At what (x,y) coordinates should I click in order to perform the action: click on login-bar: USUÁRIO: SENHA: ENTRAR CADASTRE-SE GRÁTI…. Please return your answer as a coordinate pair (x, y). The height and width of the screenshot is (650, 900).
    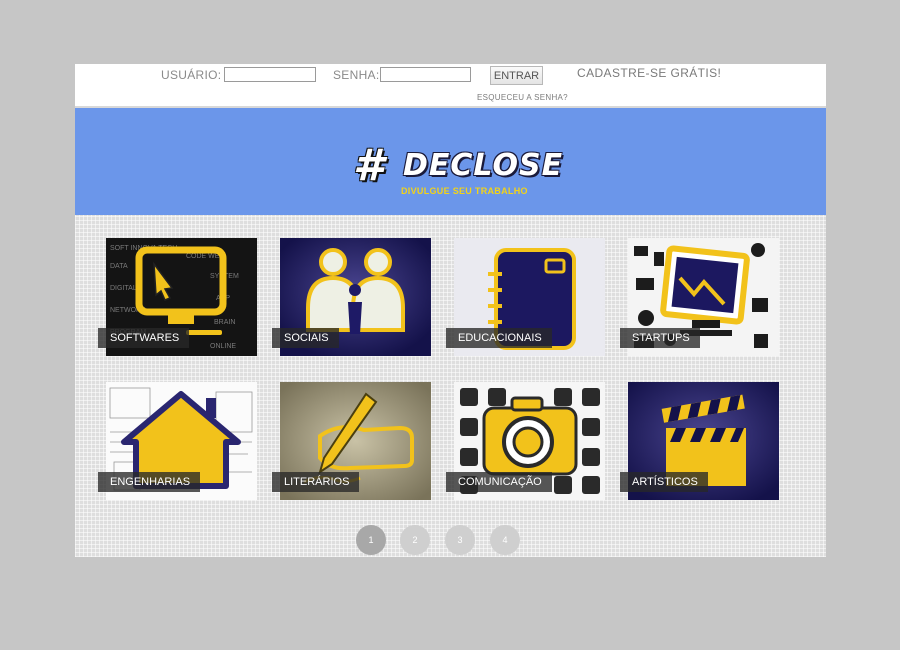
    Looking at the image, I should click on (450, 86).